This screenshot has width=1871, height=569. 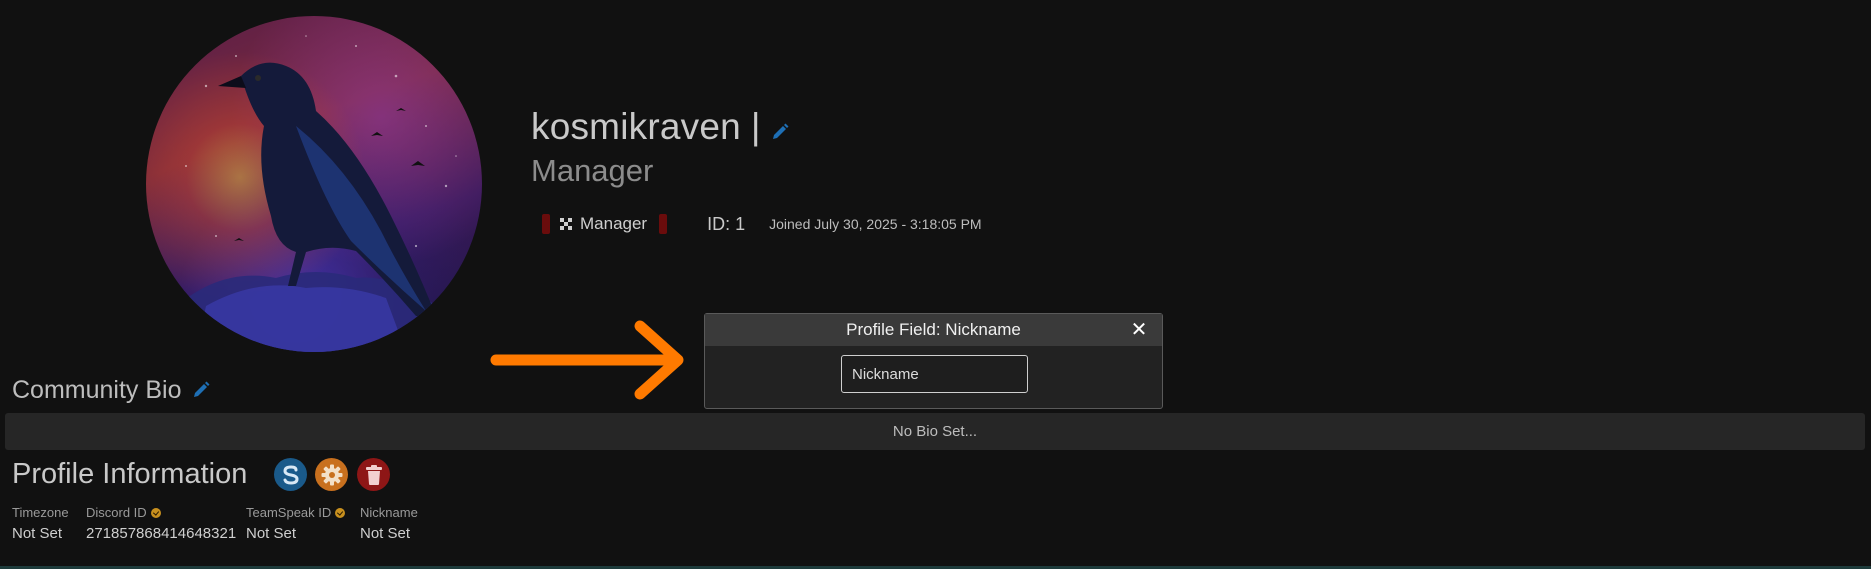 I want to click on close-icon: ✕, so click(x=1139, y=329).